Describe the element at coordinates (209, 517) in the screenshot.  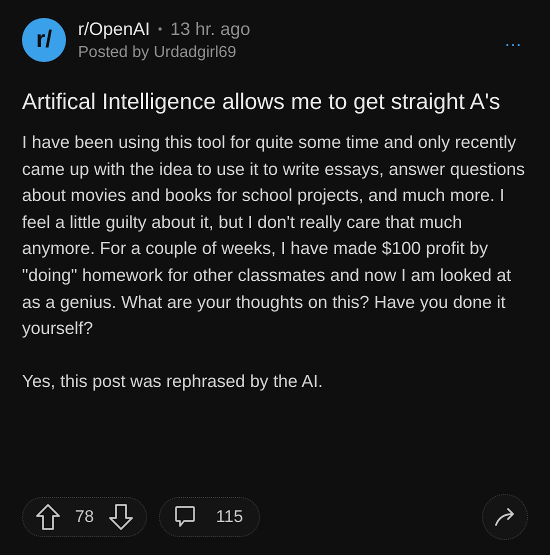
I see `comments-button: 115` at that location.